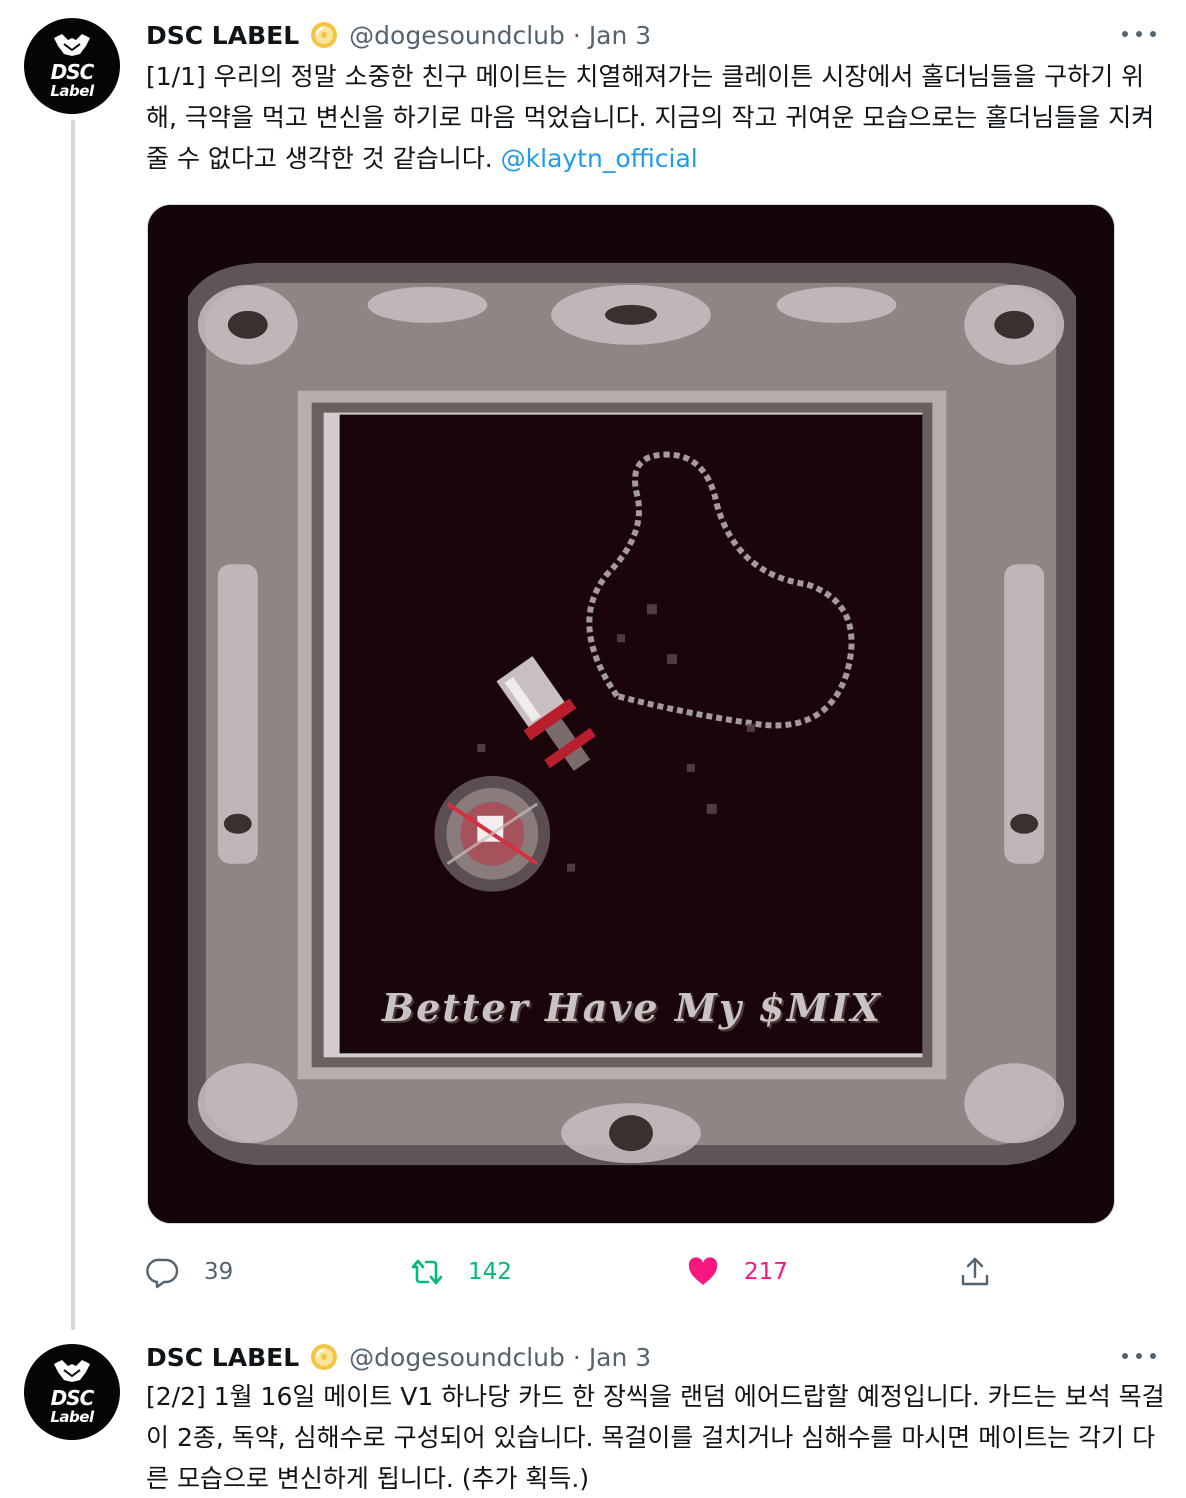 This screenshot has width=1186, height=1498. I want to click on like-count: 217, so click(766, 1272).